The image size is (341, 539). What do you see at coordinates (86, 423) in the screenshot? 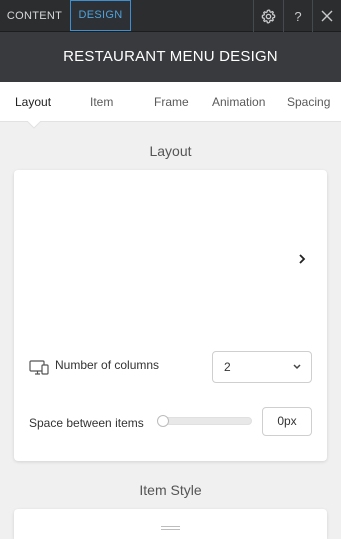
I see `spacing-label: Space between items` at bounding box center [86, 423].